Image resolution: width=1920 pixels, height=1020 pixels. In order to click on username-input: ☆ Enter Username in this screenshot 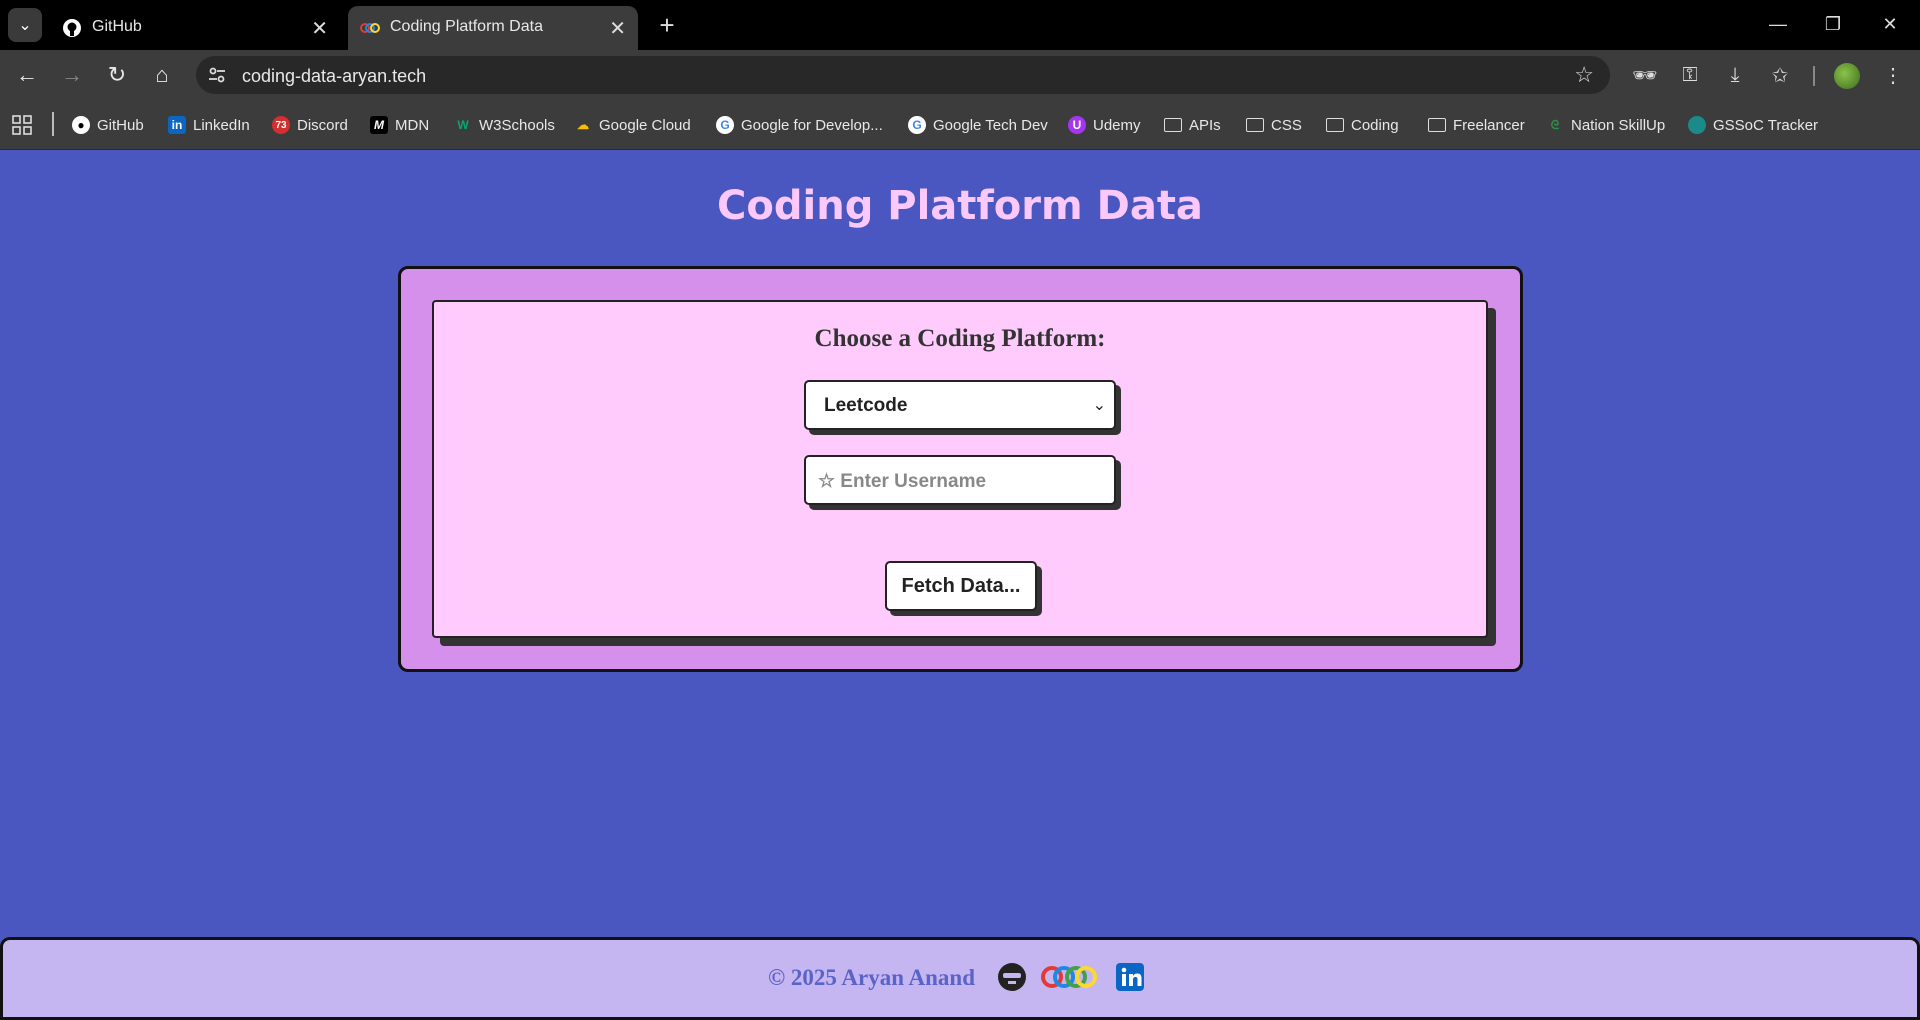, I will do `click(960, 480)`.